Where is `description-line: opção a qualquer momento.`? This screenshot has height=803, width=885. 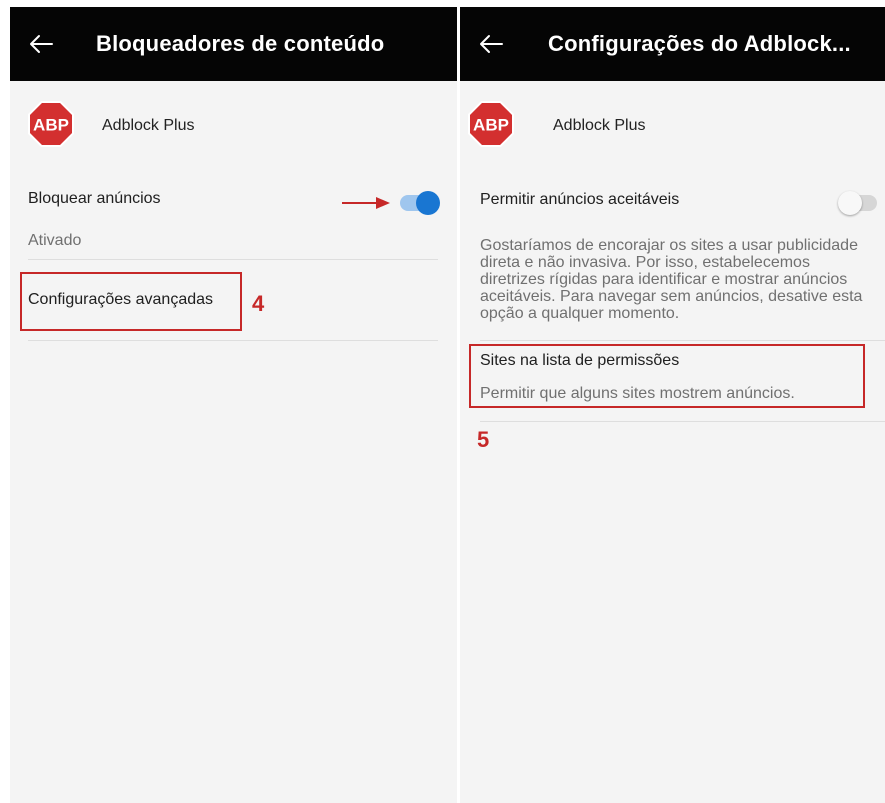
description-line: opção a qualquer momento. is located at coordinates (580, 313).